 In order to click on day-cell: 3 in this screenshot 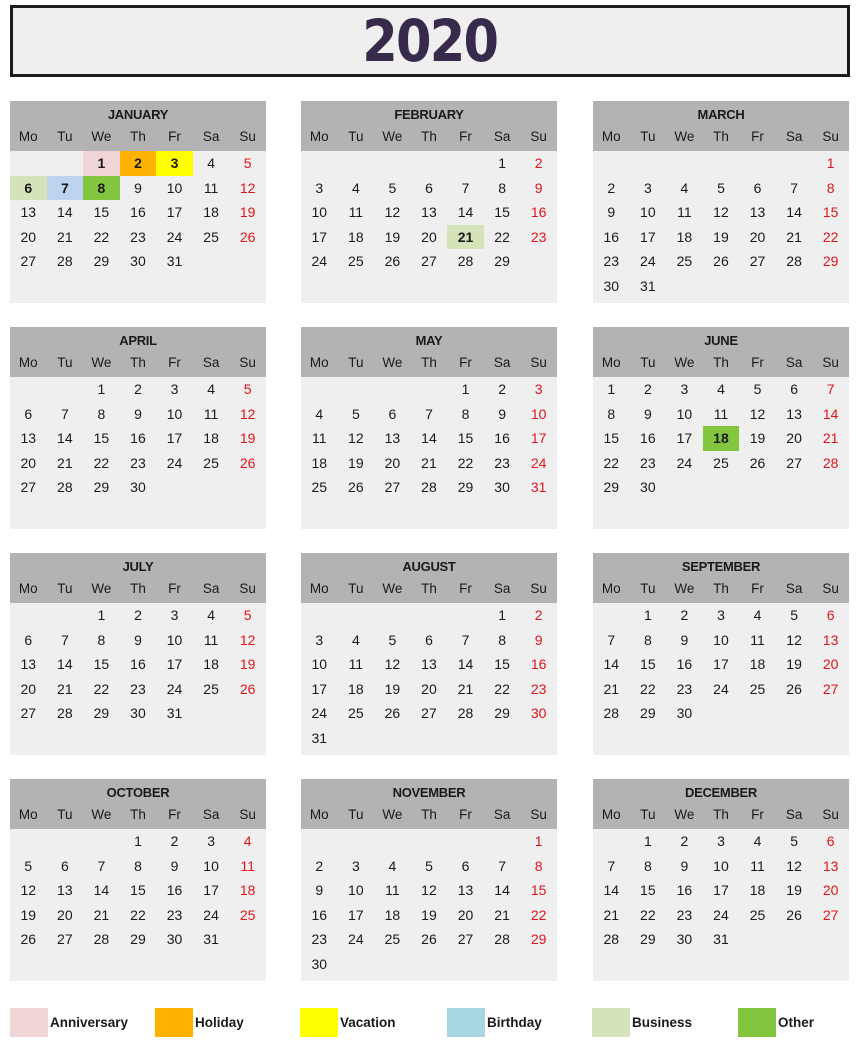, I will do `click(538, 389)`.